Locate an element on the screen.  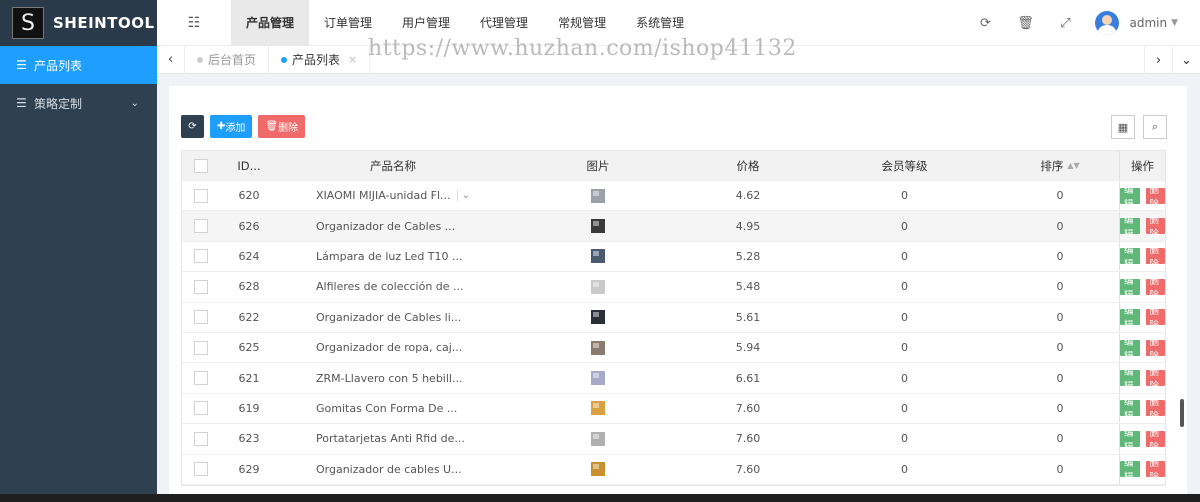
delete-button: 🗑 删除 is located at coordinates (282, 126).